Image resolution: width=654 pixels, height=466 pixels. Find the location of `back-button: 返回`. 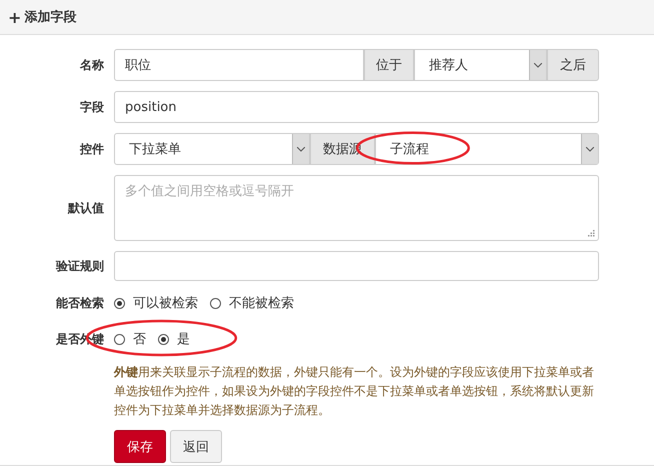

back-button: 返回 is located at coordinates (196, 446).